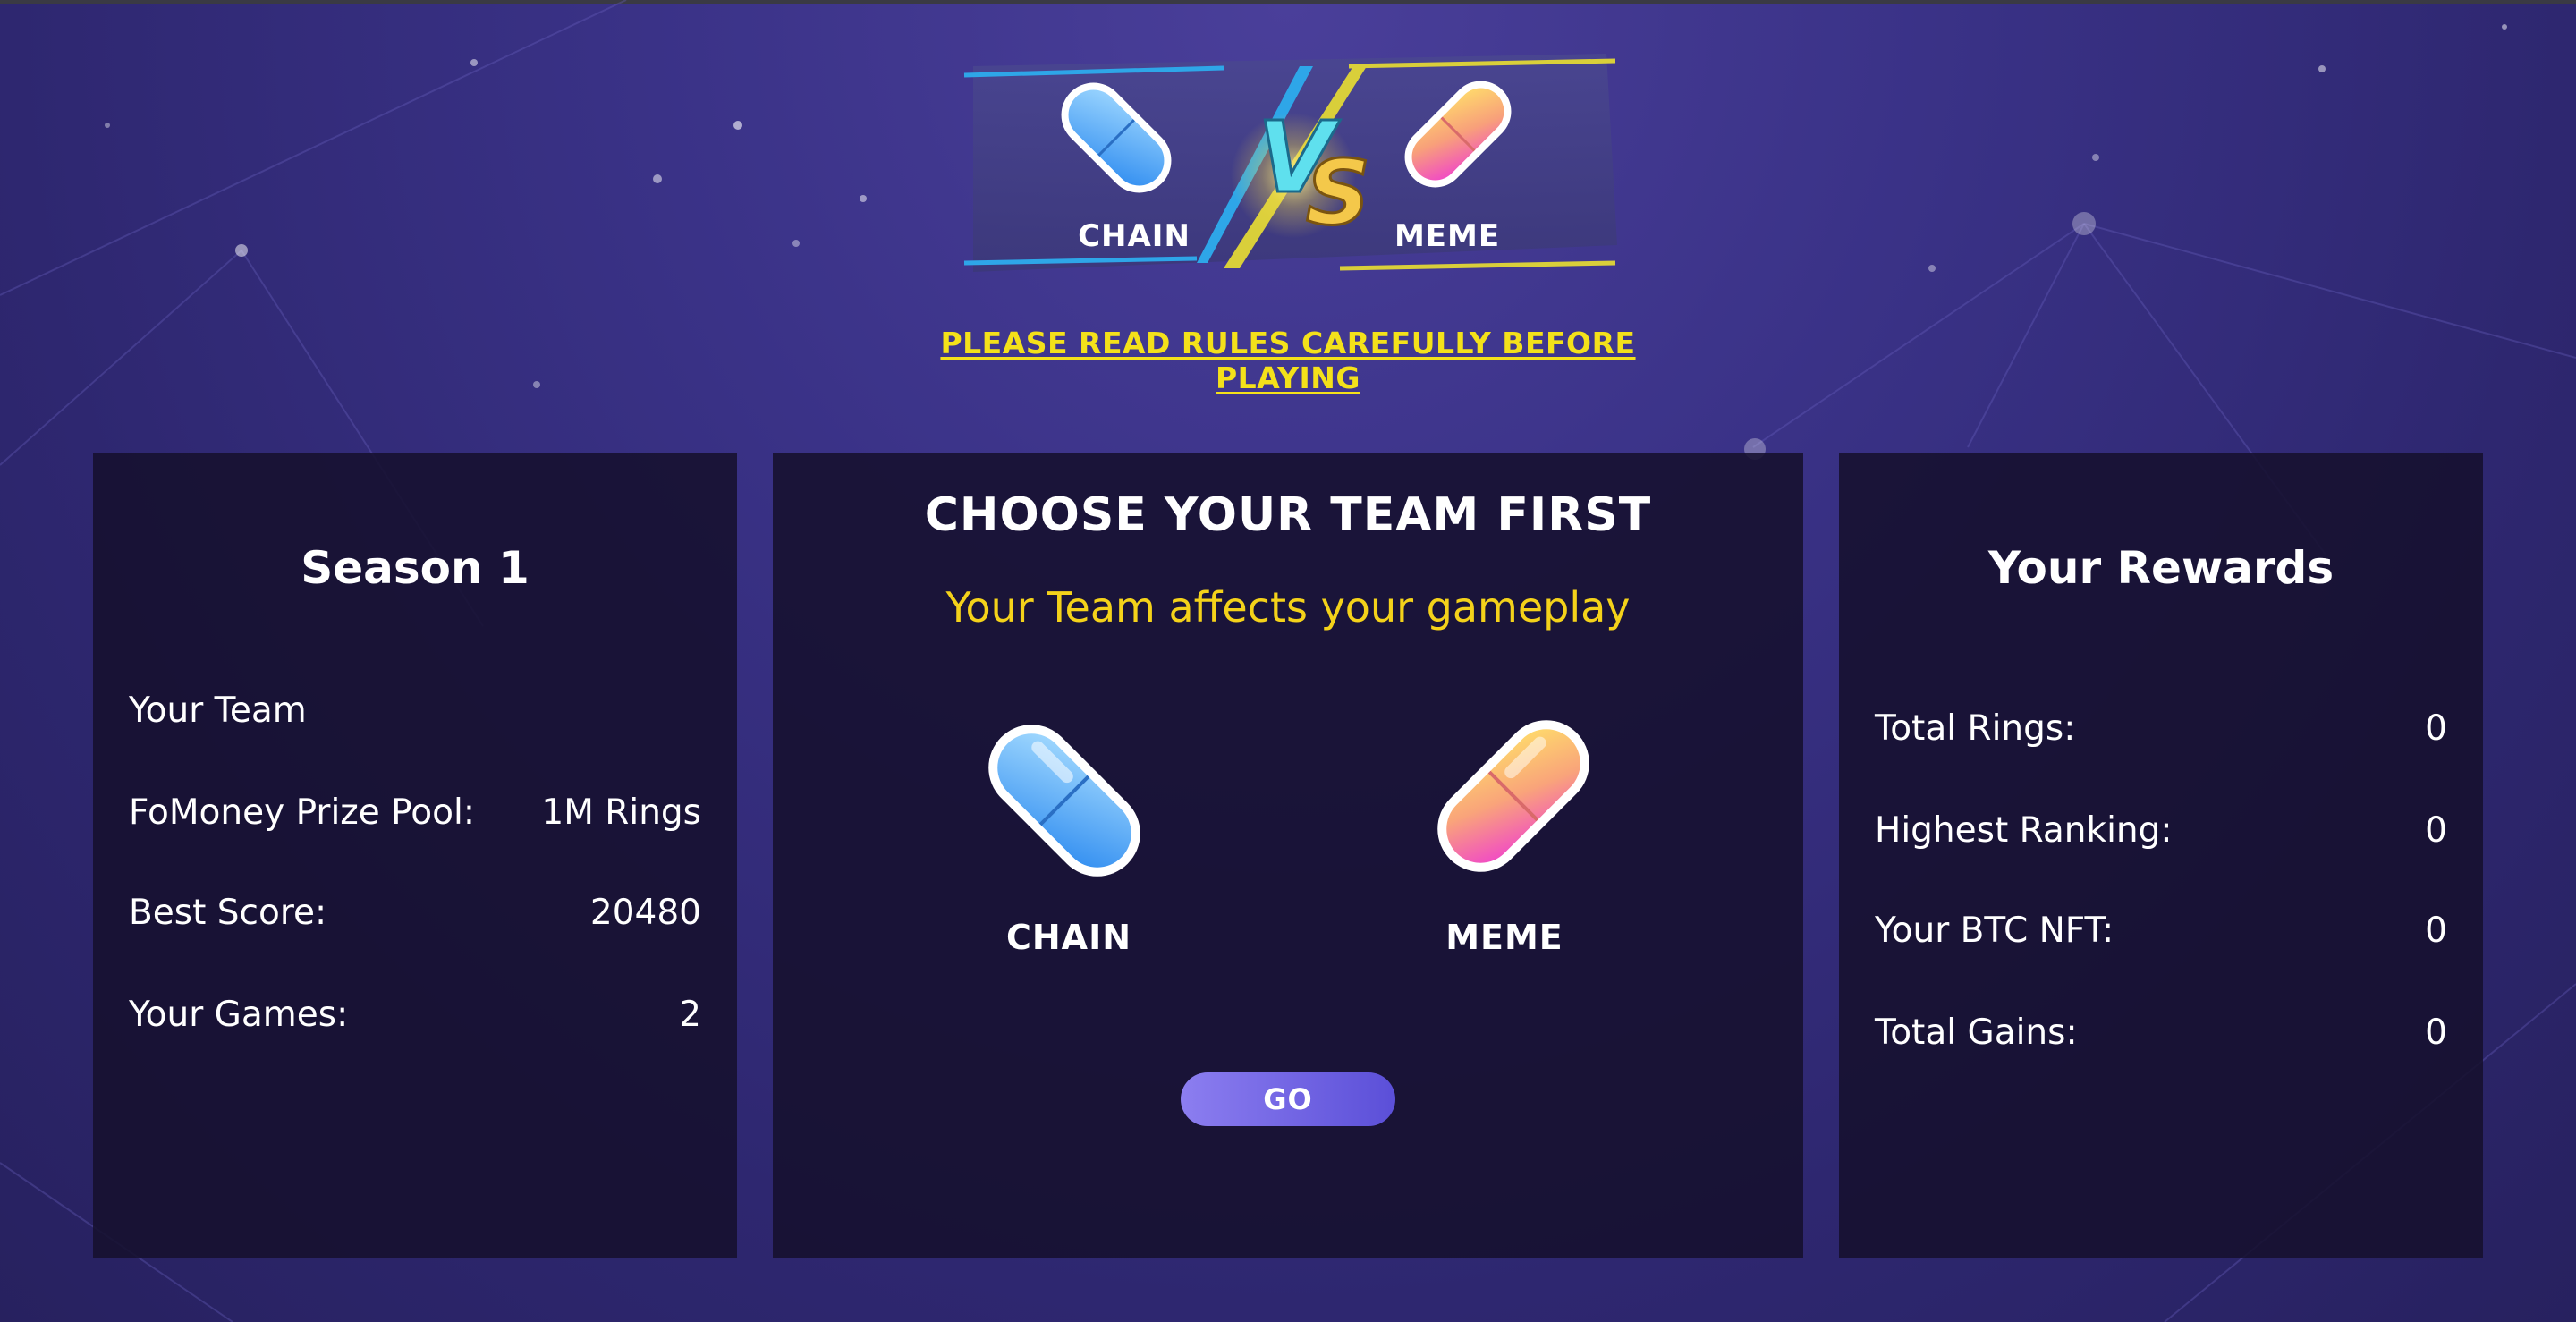 This screenshot has width=2576, height=1322. I want to click on team-option-meme: MEME, so click(1504, 841).